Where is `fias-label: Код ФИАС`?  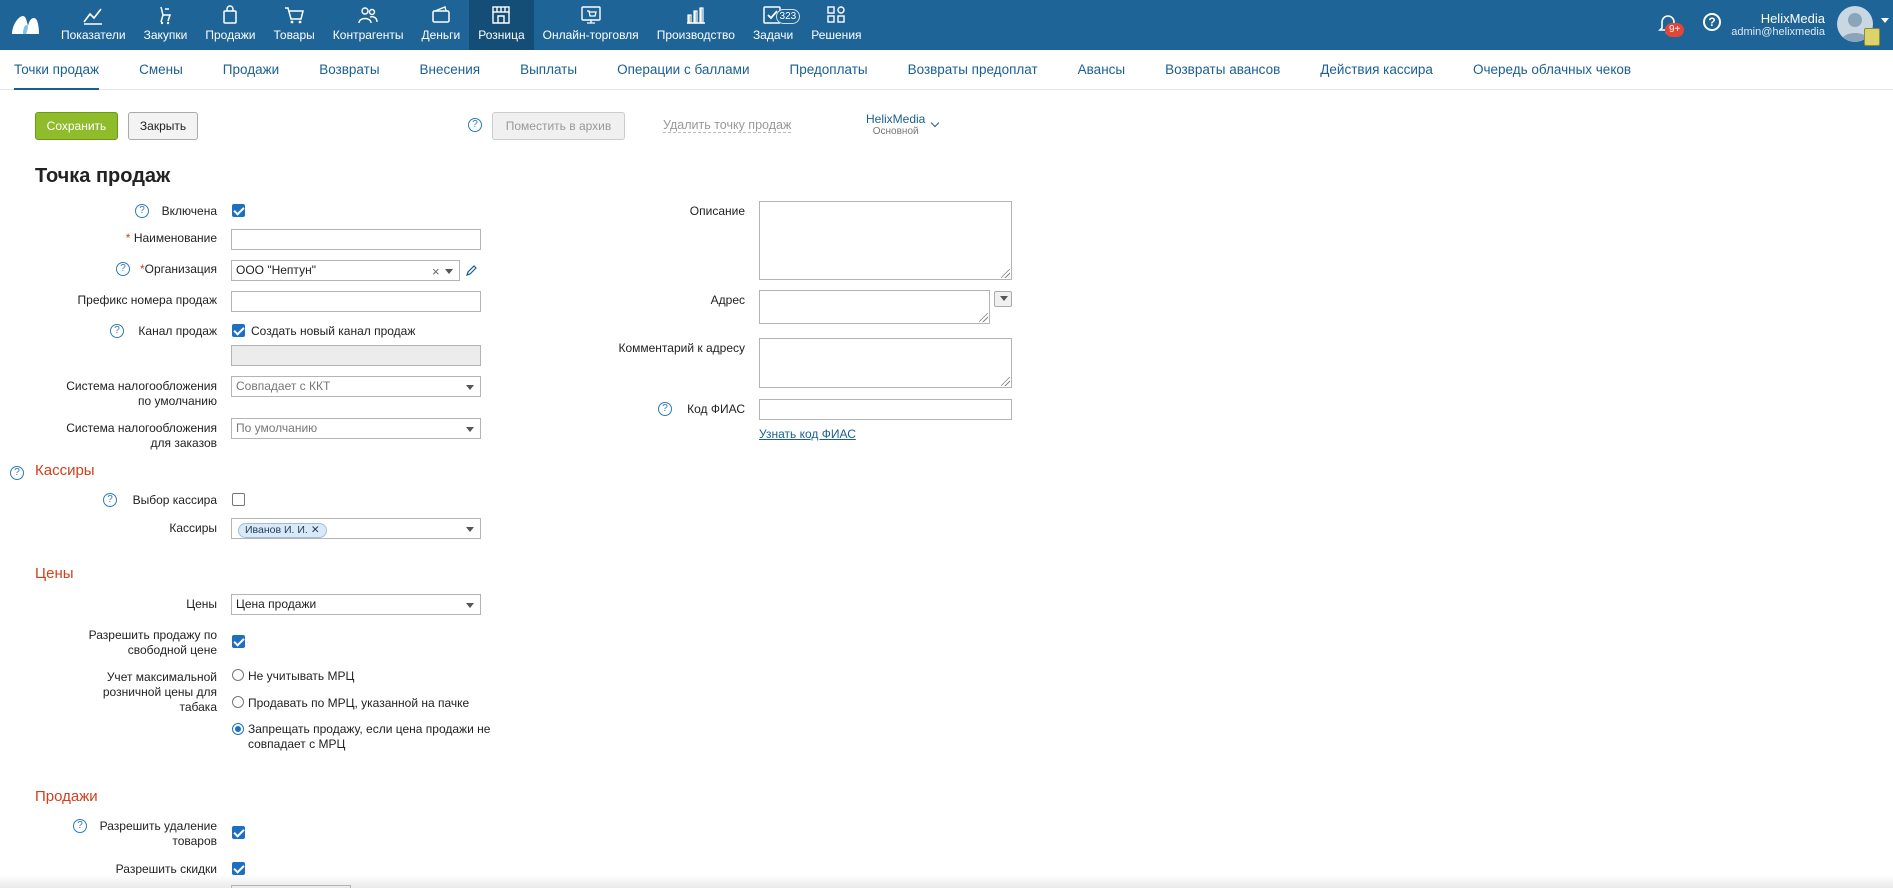
fias-label: Код ФИАС is located at coordinates (716, 409).